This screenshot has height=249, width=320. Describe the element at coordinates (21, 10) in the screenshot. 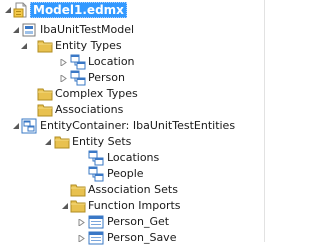

I see `edmx-file-icon` at that location.